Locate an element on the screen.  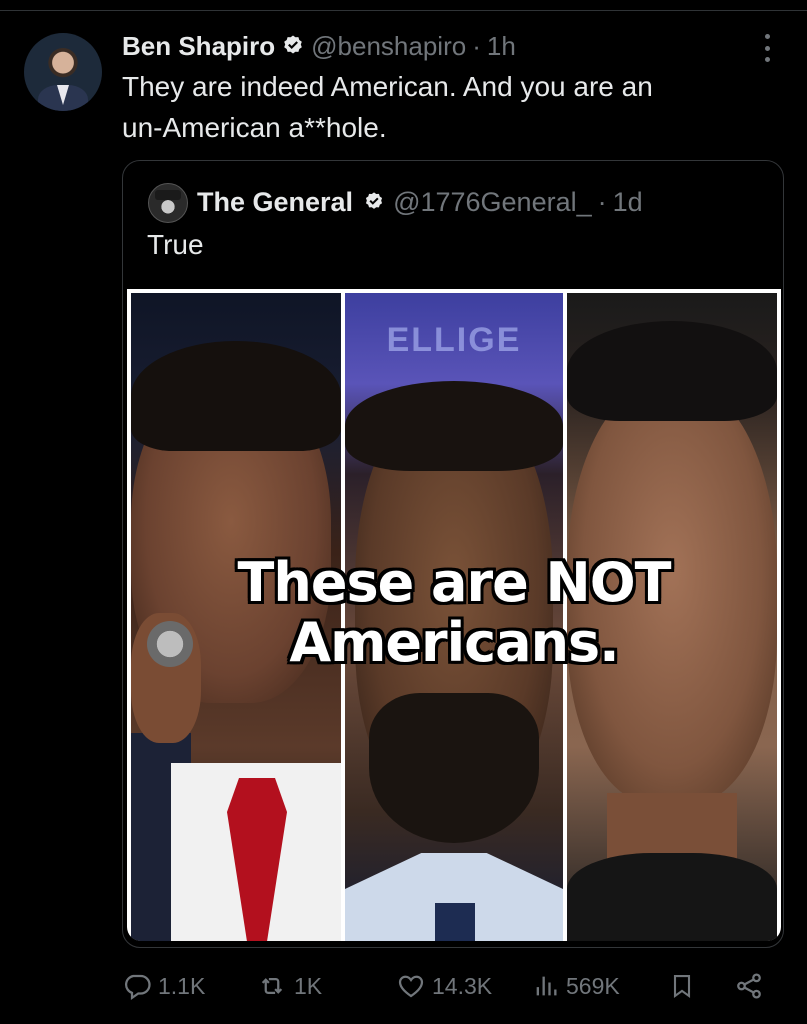
tweet-time: 1h is located at coordinates (501, 46).